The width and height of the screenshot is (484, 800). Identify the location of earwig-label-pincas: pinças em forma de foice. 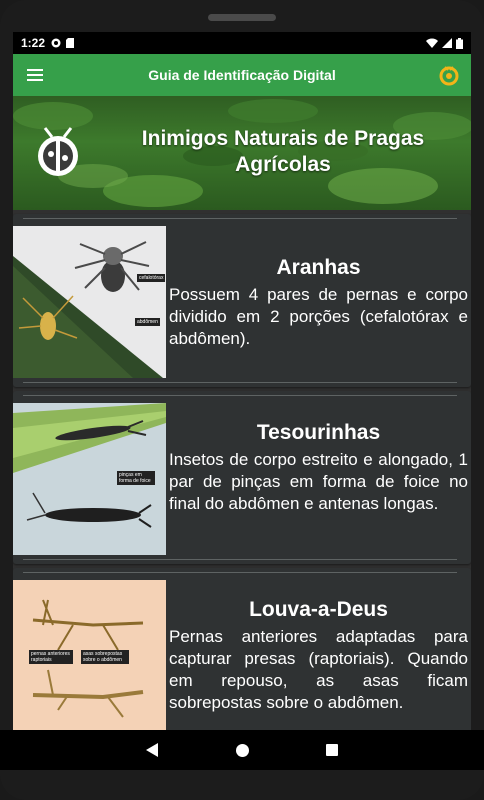
(136, 478).